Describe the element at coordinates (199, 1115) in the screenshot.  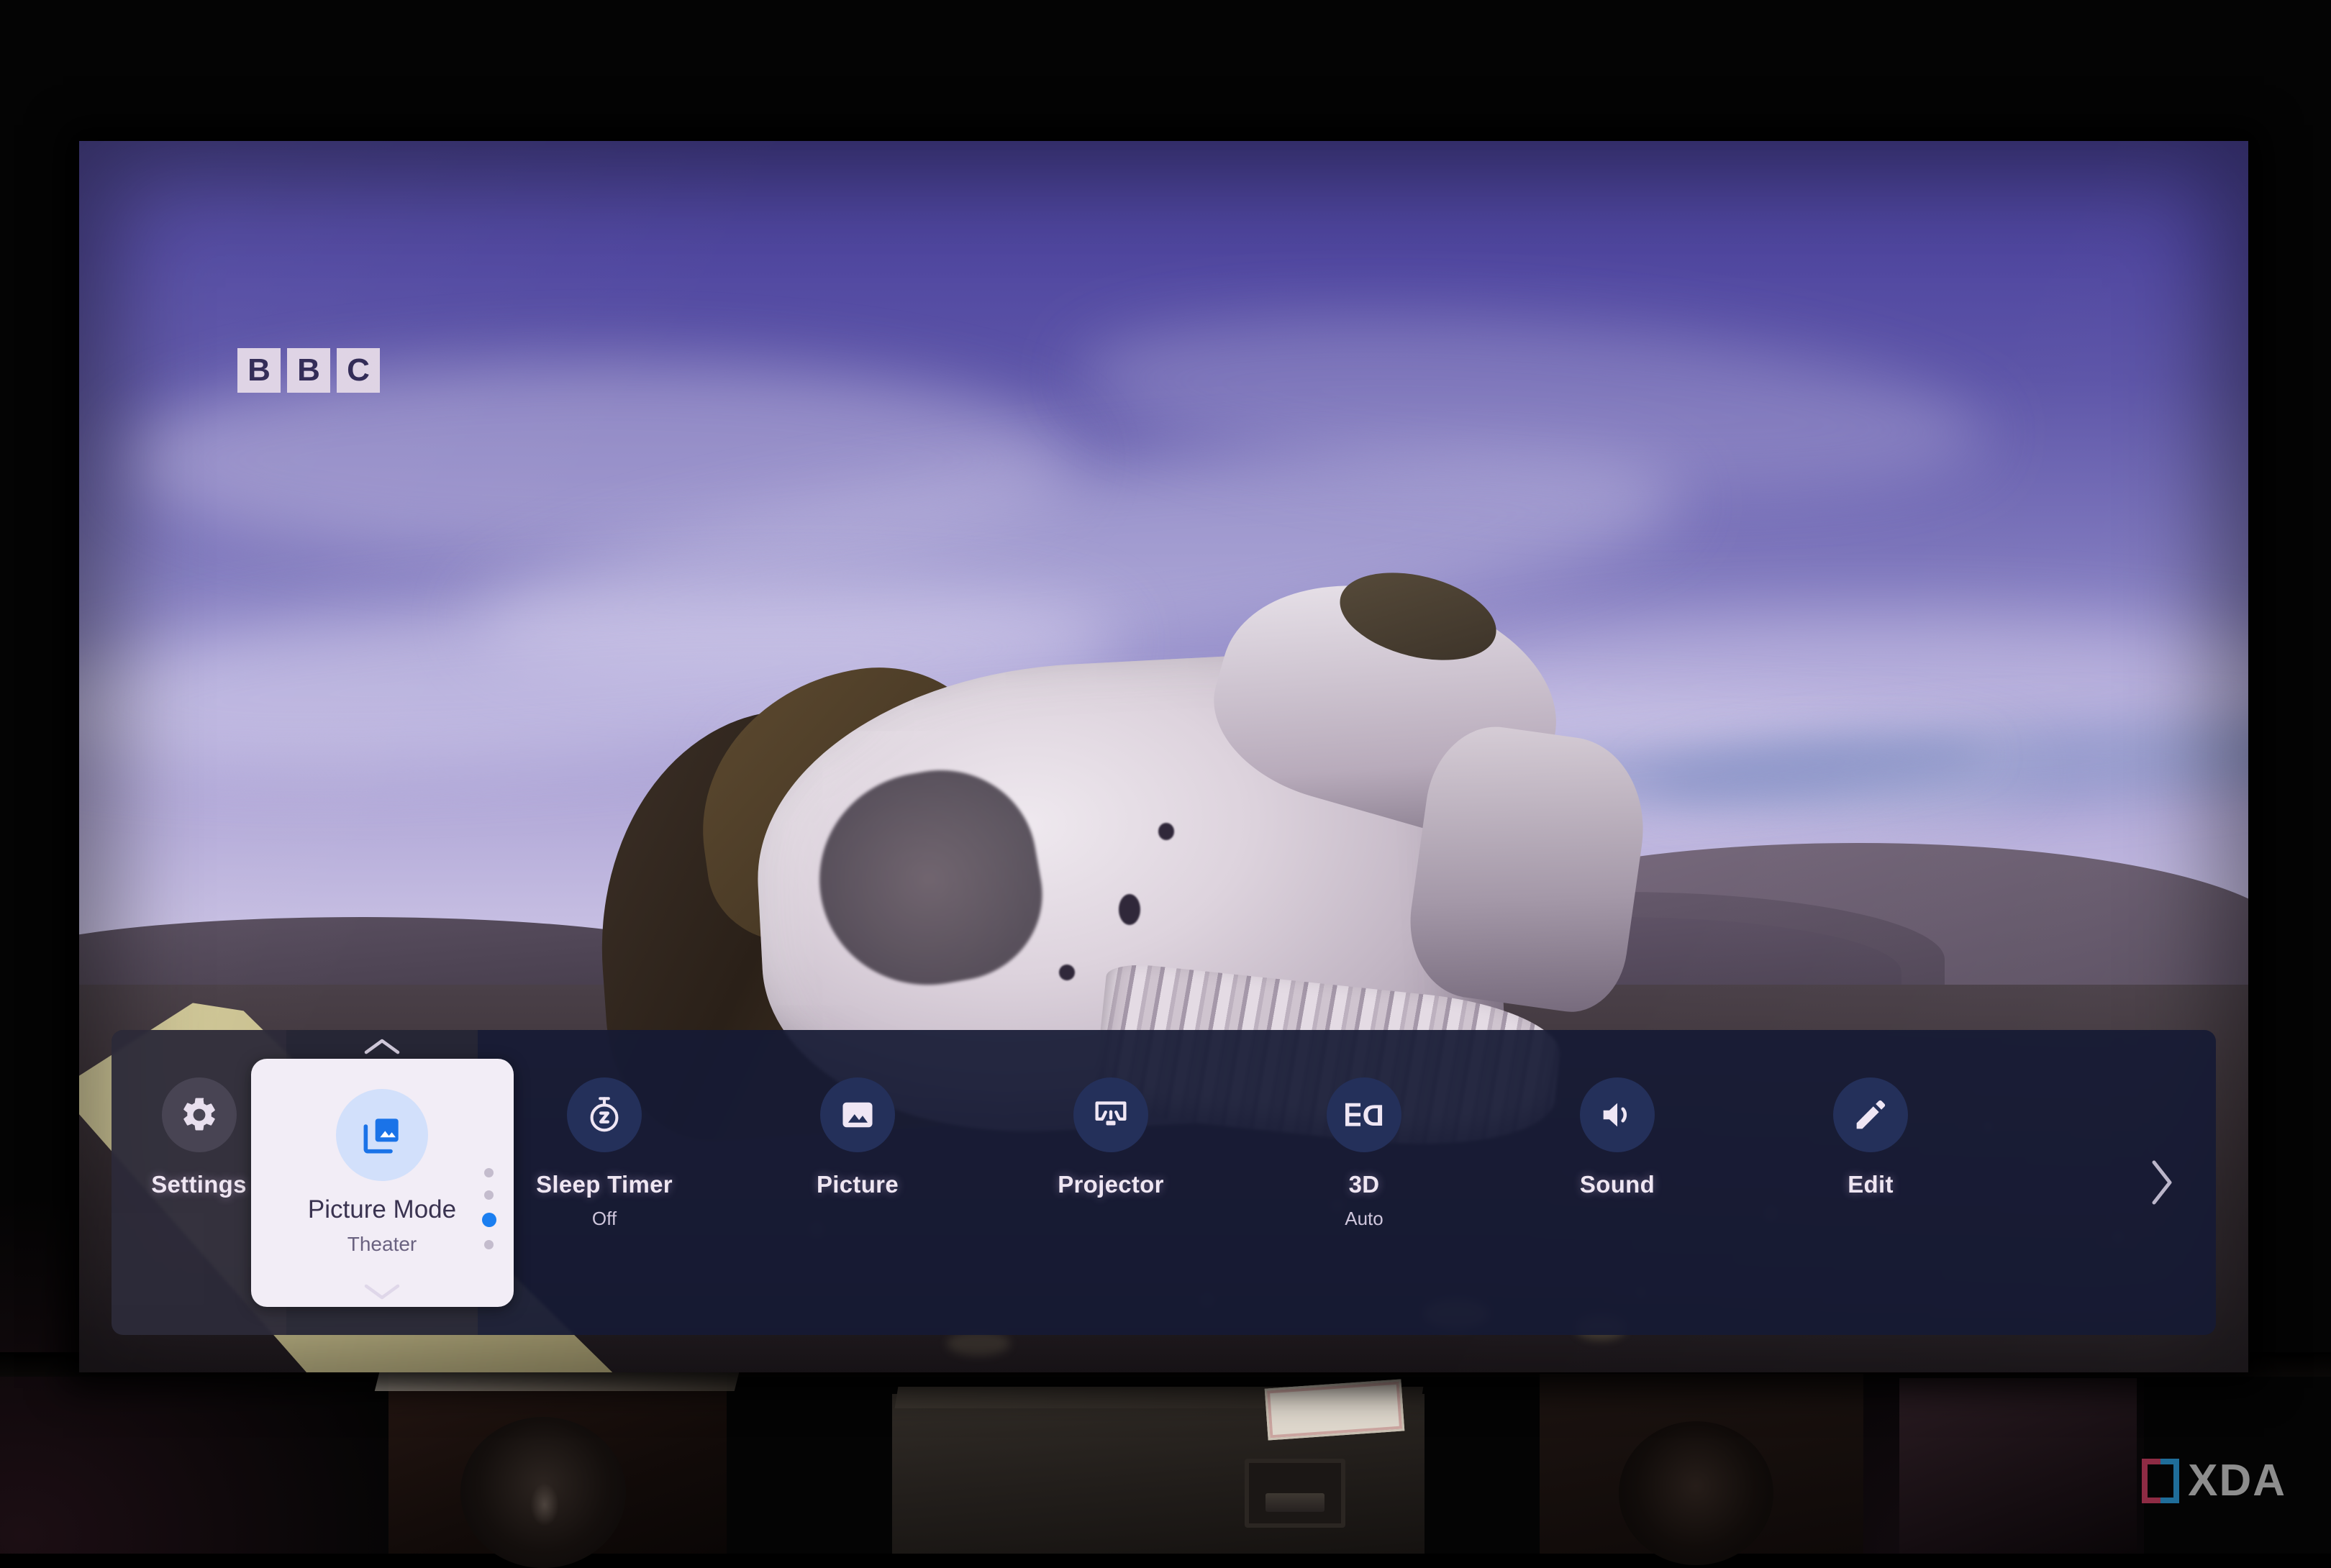
I see `gear-icon` at that location.